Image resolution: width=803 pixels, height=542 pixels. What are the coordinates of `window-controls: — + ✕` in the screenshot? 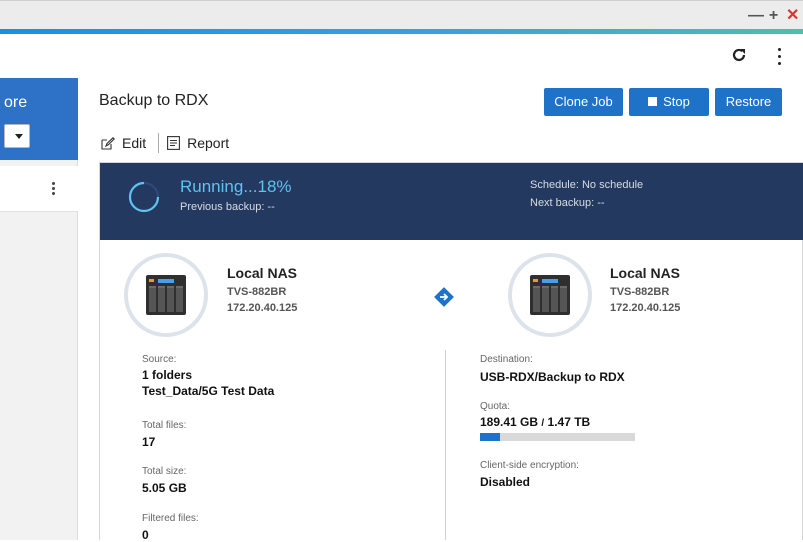 It's located at (773, 16).